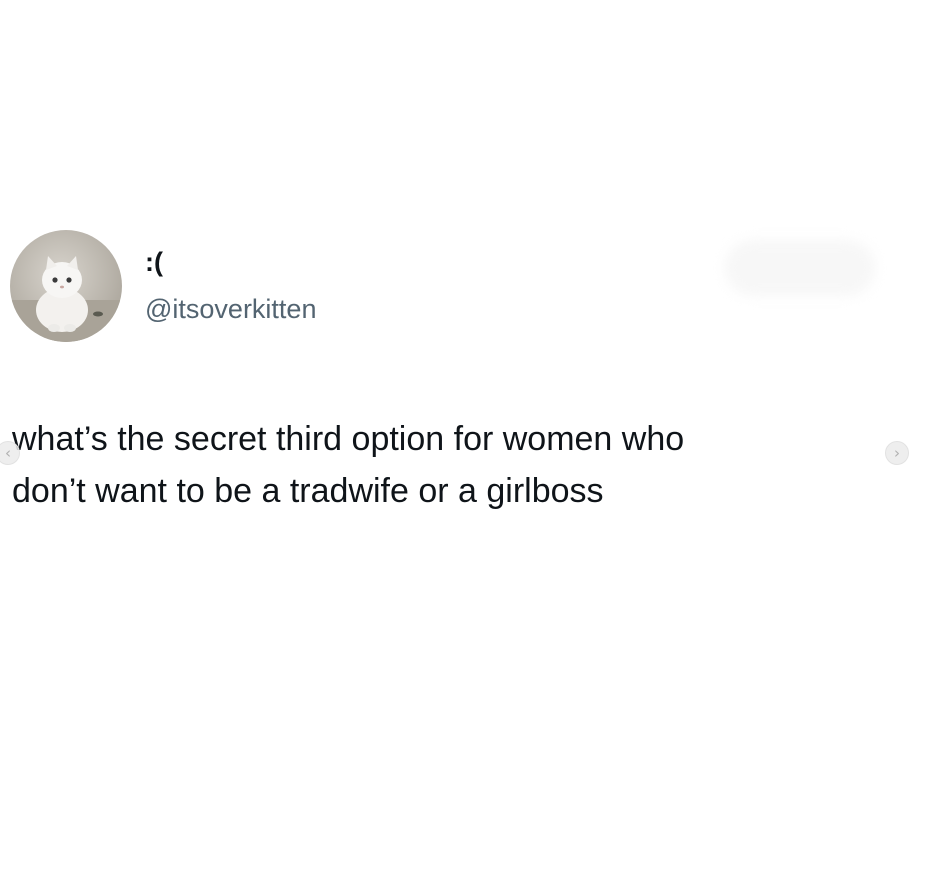 The height and width of the screenshot is (874, 928). Describe the element at coordinates (230, 309) in the screenshot. I see `user-handle: @itsoverkitten` at that location.